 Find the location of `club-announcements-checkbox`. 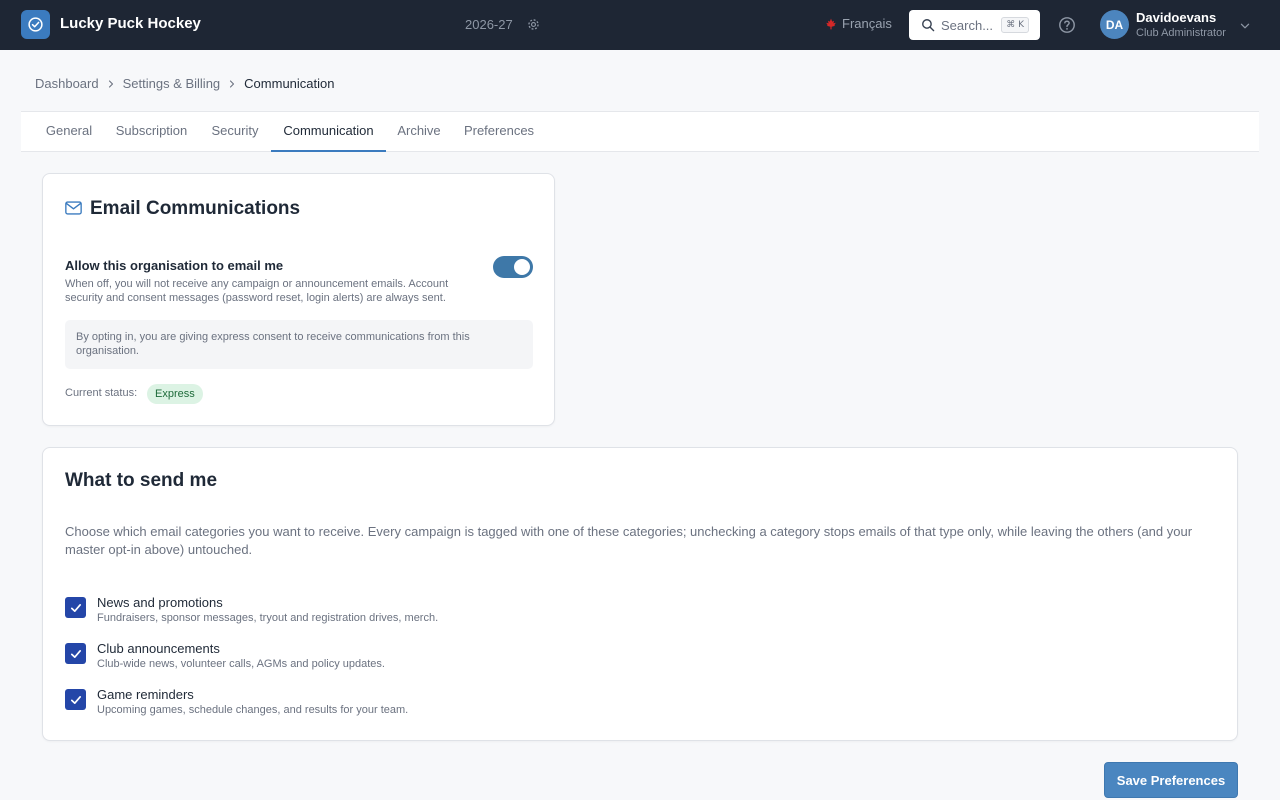

club-announcements-checkbox is located at coordinates (75, 653).